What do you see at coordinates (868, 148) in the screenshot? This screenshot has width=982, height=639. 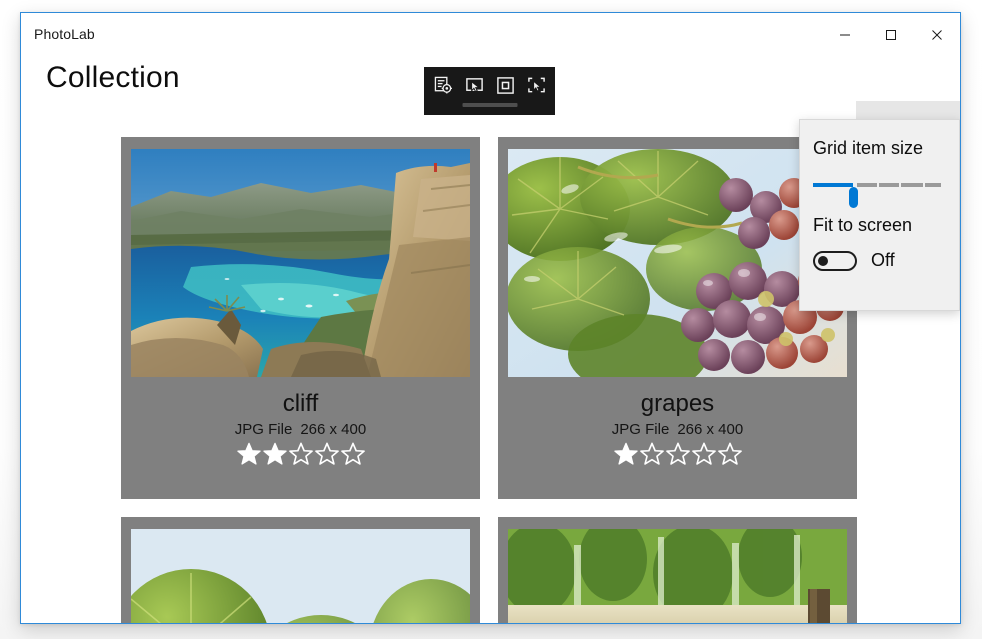 I see `grid-item-size-label: Grid item size` at bounding box center [868, 148].